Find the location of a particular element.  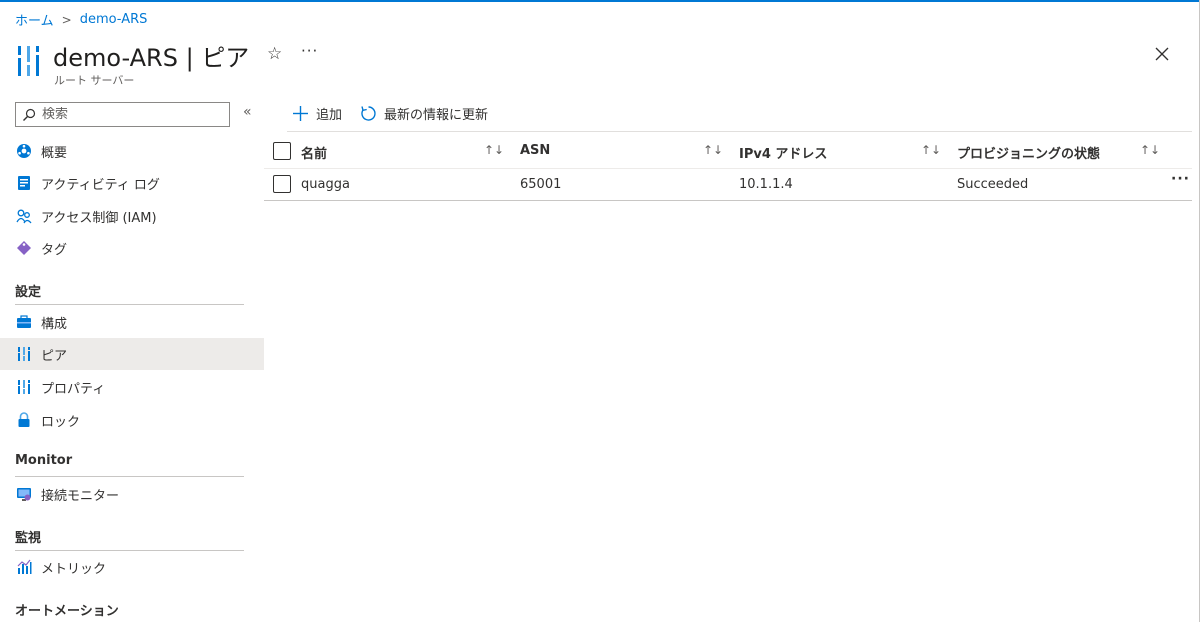

sidebar-item-label: ロック is located at coordinates (61, 422).